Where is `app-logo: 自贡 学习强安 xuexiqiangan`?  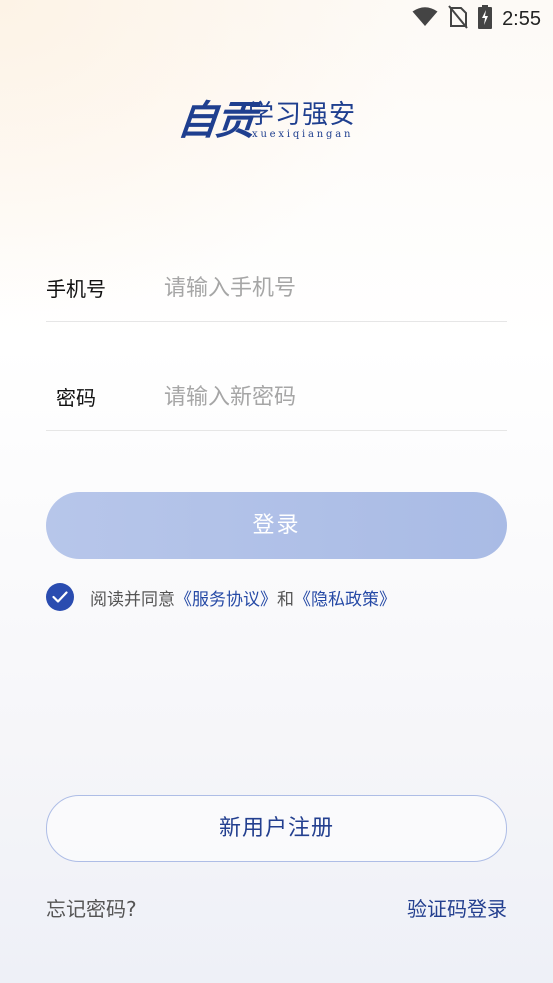 app-logo: 自贡 学习强安 xuexiqiangan is located at coordinates (274, 119).